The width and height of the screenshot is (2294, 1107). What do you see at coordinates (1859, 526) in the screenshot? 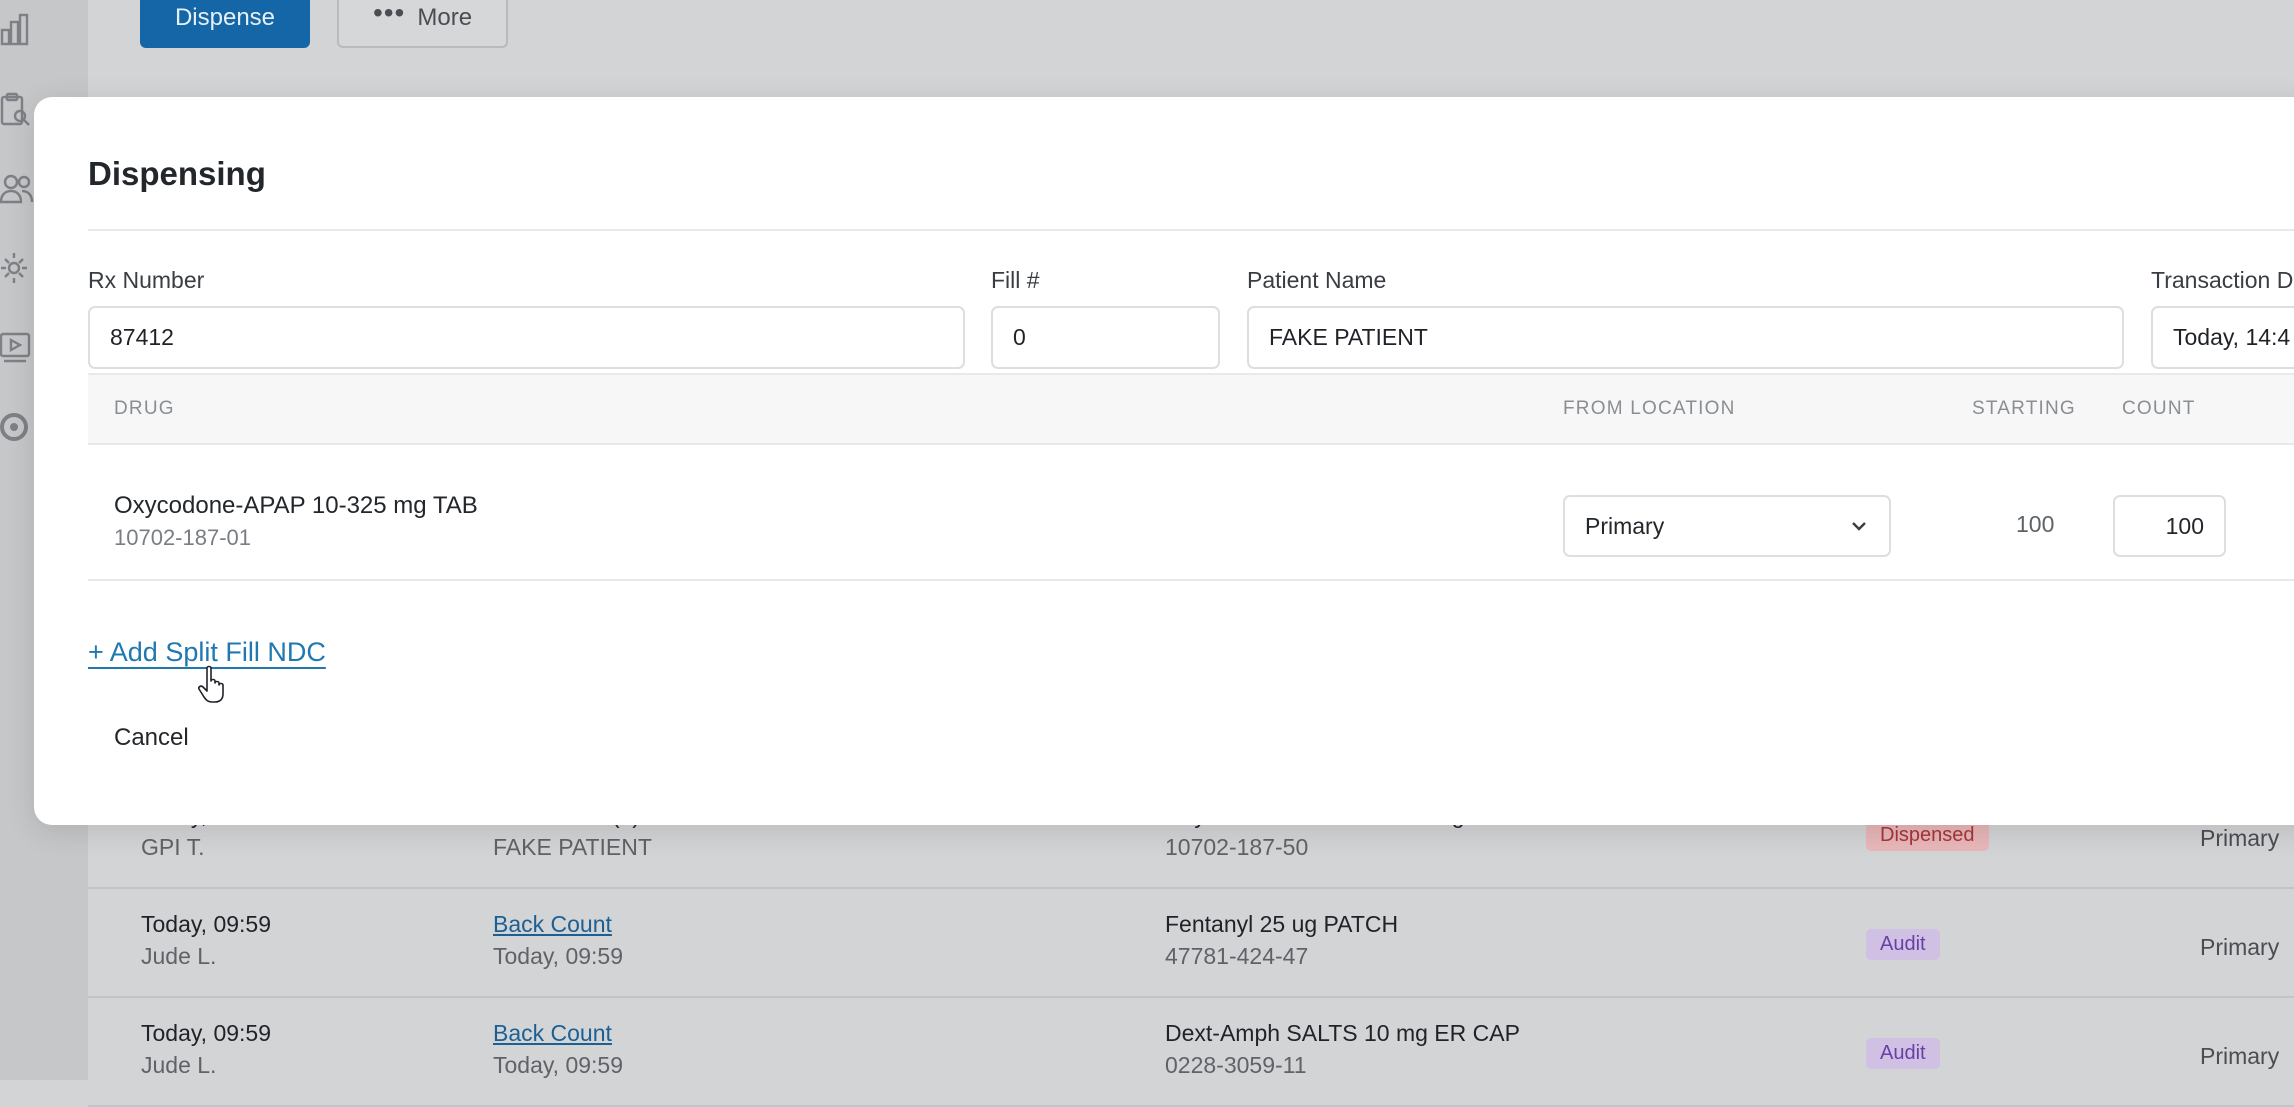
I see `chevron-down-icon` at bounding box center [1859, 526].